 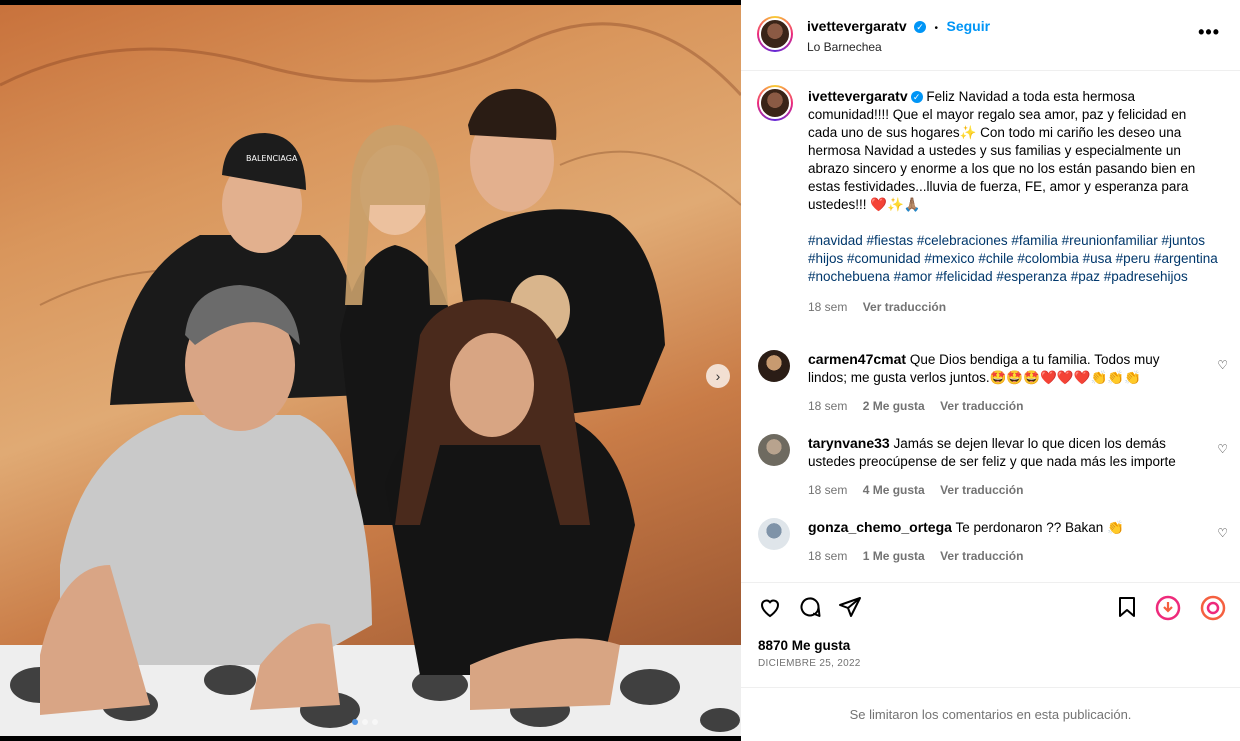 I want to click on comment-meta: 18 sem 1 Me gusta Ver traducción, so click(x=1003, y=556).